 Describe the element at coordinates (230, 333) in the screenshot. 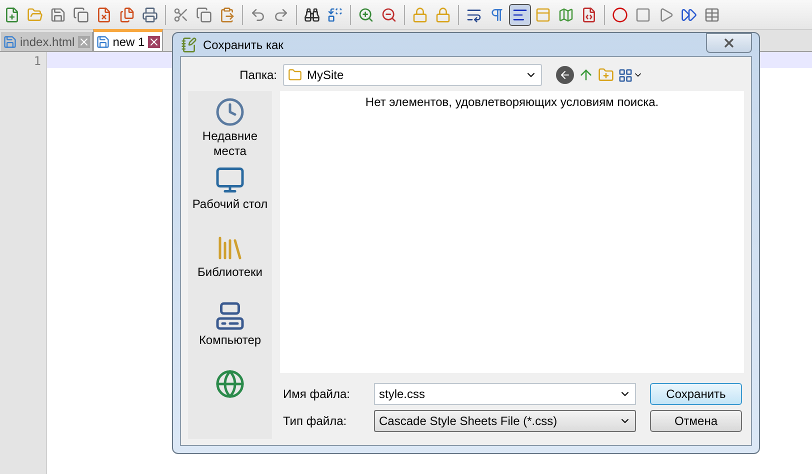

I see `place-item: Компьютер` at that location.